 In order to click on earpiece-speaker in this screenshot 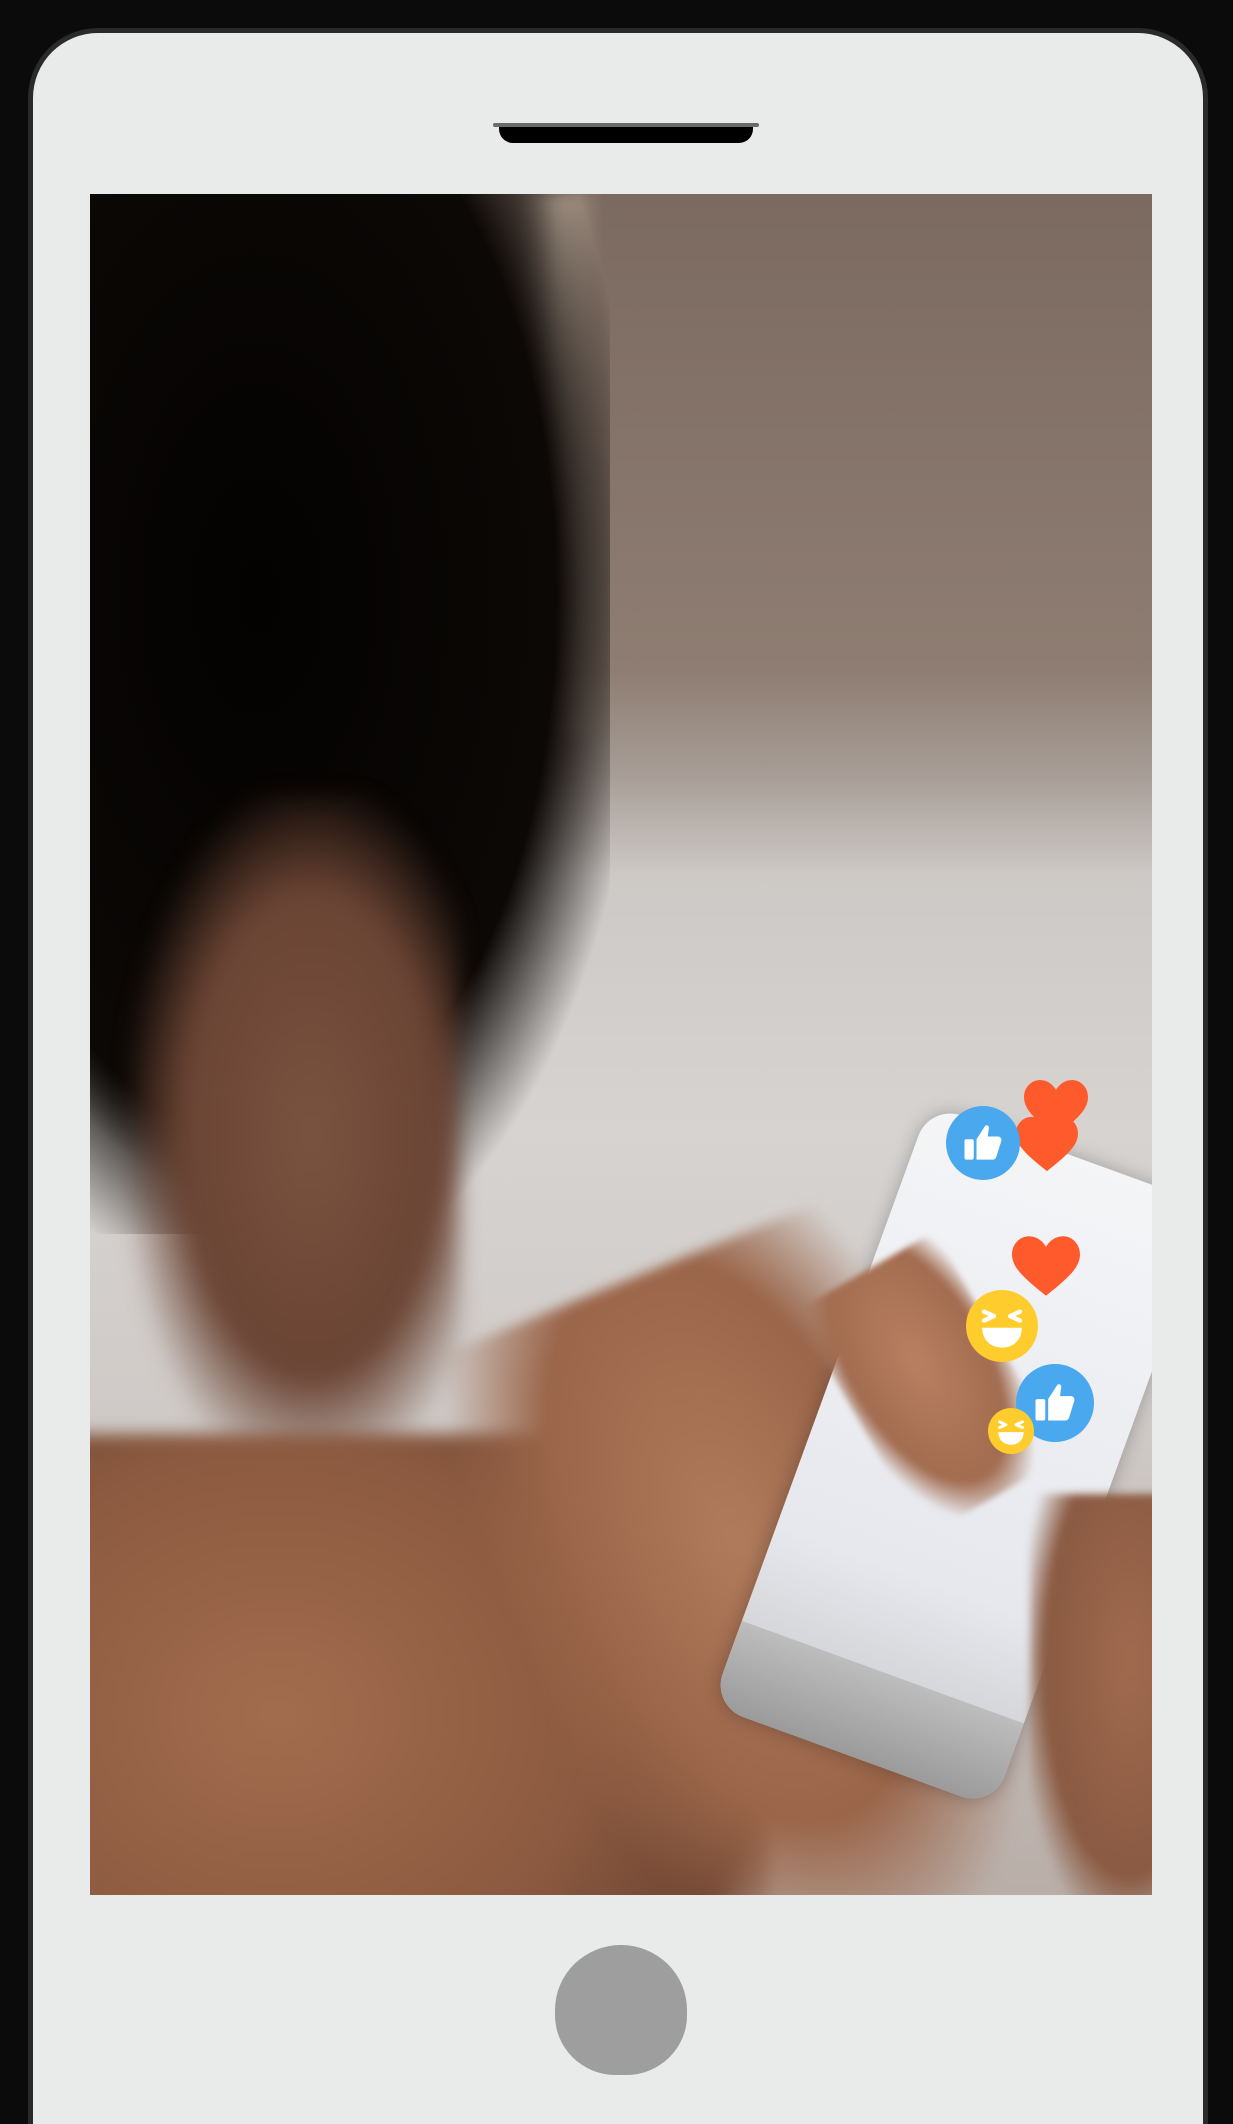, I will do `click(626, 133)`.